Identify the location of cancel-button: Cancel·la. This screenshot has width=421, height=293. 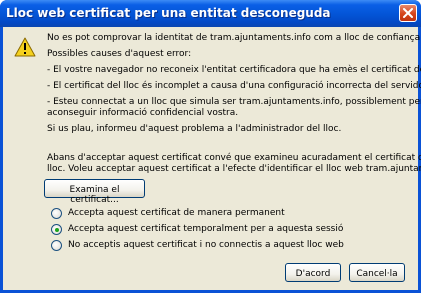
(377, 272).